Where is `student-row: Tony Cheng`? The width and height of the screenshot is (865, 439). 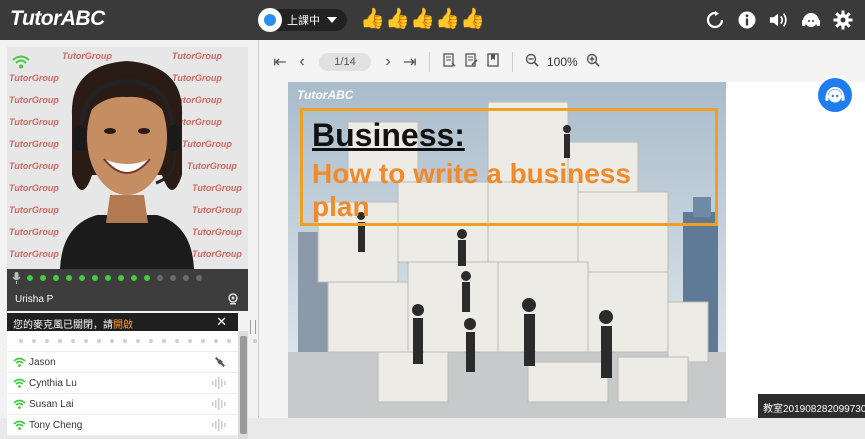
student-row: Tony Cheng is located at coordinates (122, 425).